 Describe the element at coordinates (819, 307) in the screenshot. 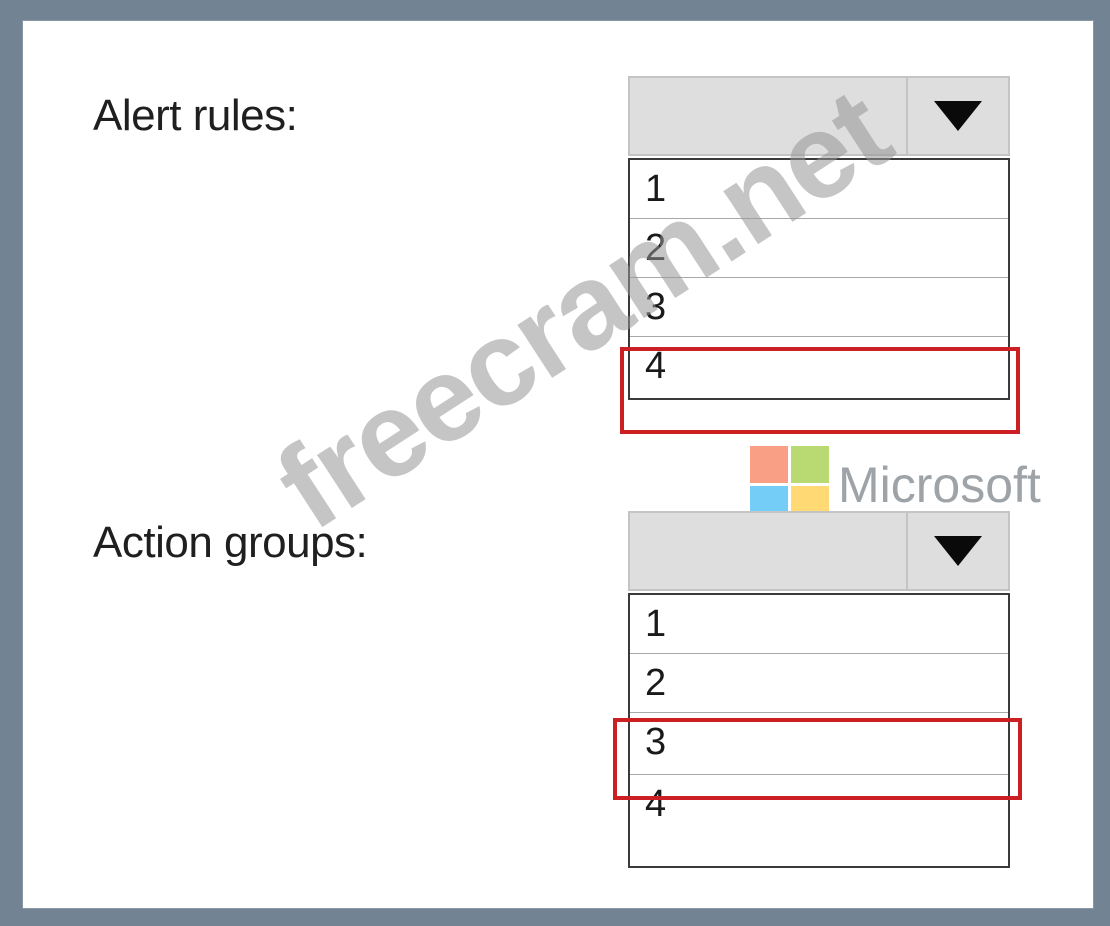

I see `alert-rules-option-3: 3` at that location.